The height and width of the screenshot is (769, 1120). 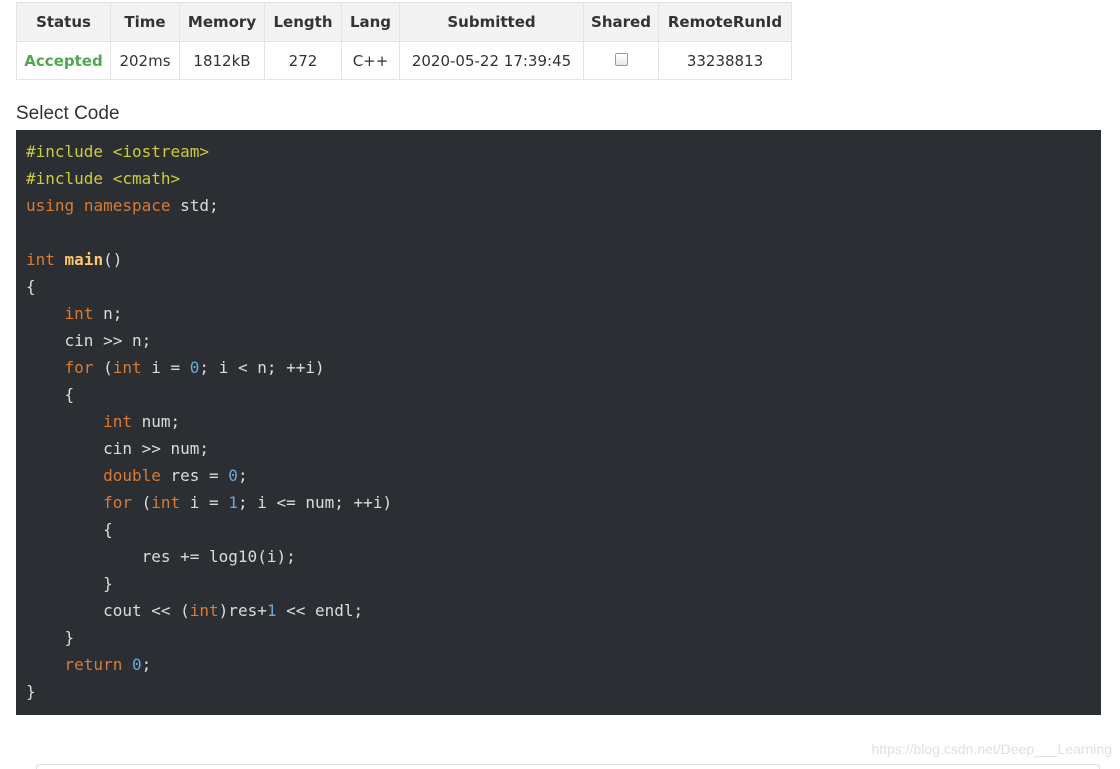 What do you see at coordinates (194, 475) in the screenshot?
I see `code-token: res =` at bounding box center [194, 475].